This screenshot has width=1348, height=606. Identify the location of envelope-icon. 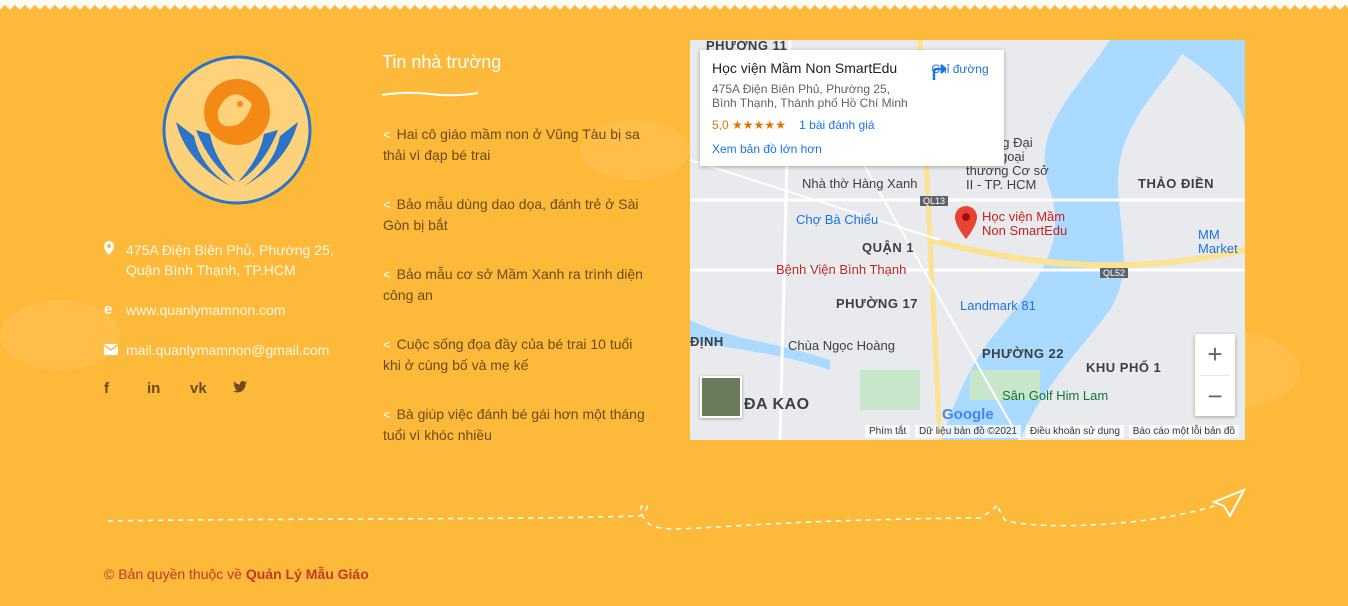
(114, 350).